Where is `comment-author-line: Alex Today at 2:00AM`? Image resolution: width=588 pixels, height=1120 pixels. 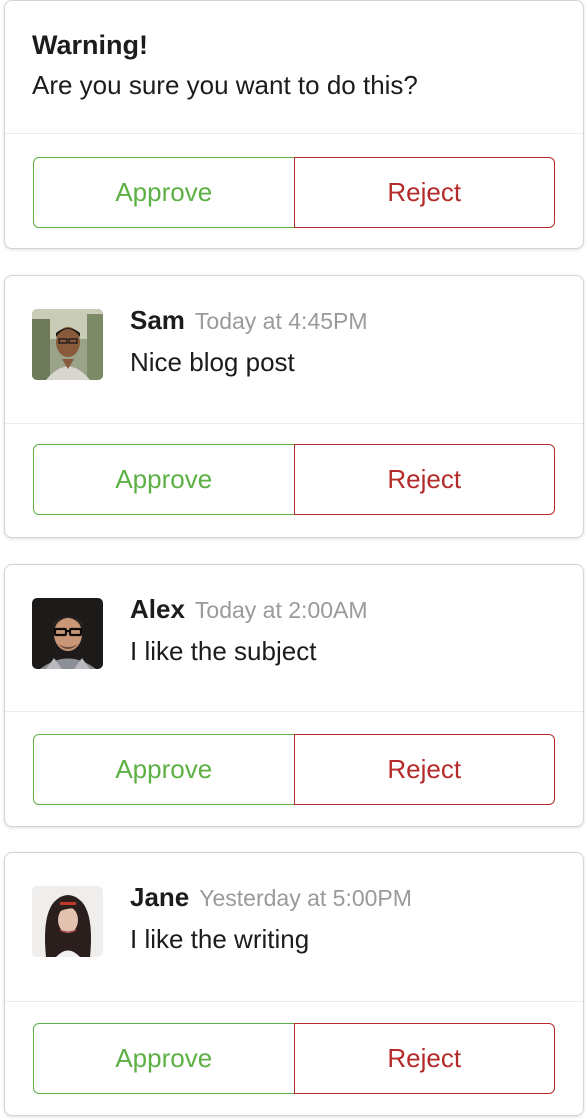 comment-author-line: Alex Today at 2:00AM is located at coordinates (249, 609).